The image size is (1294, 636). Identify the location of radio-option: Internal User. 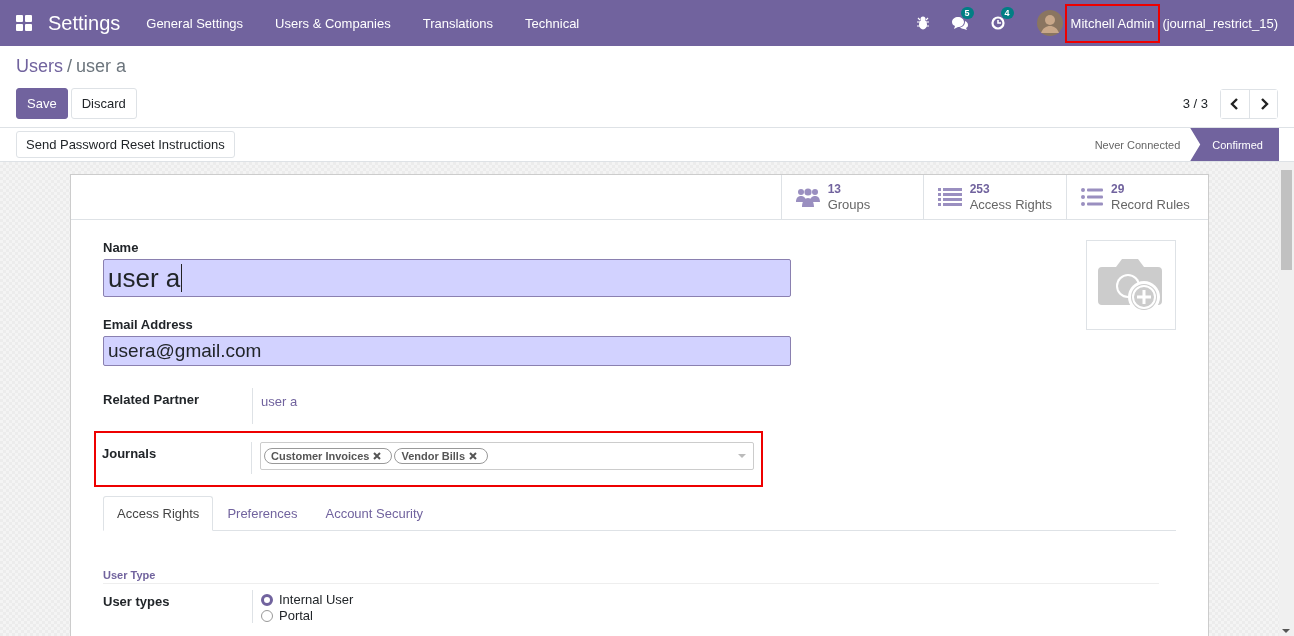
(718, 599).